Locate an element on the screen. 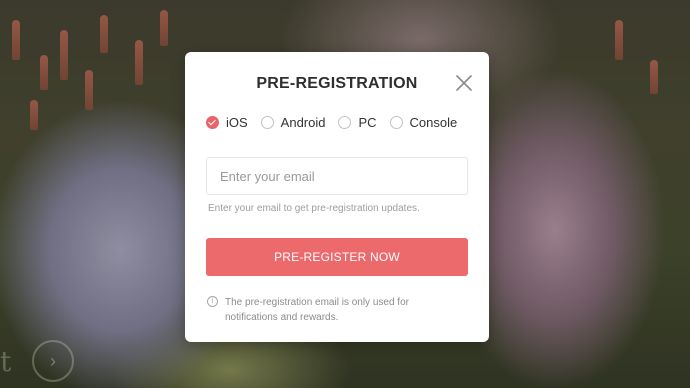 The width and height of the screenshot is (690, 388). radio-checked-icon is located at coordinates (212, 122).